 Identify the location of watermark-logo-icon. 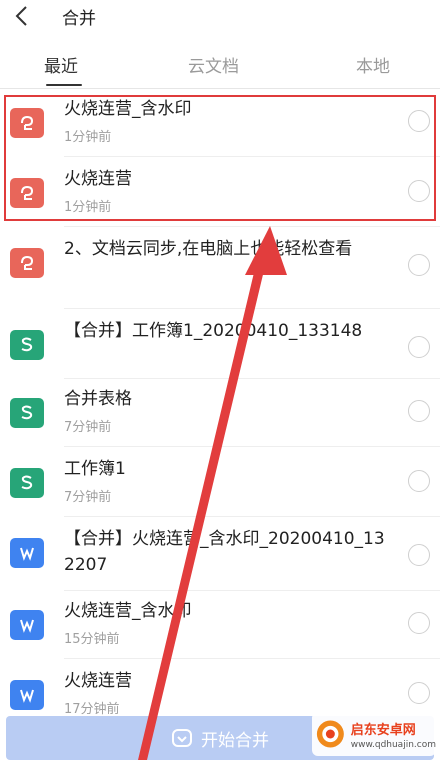
(330, 734).